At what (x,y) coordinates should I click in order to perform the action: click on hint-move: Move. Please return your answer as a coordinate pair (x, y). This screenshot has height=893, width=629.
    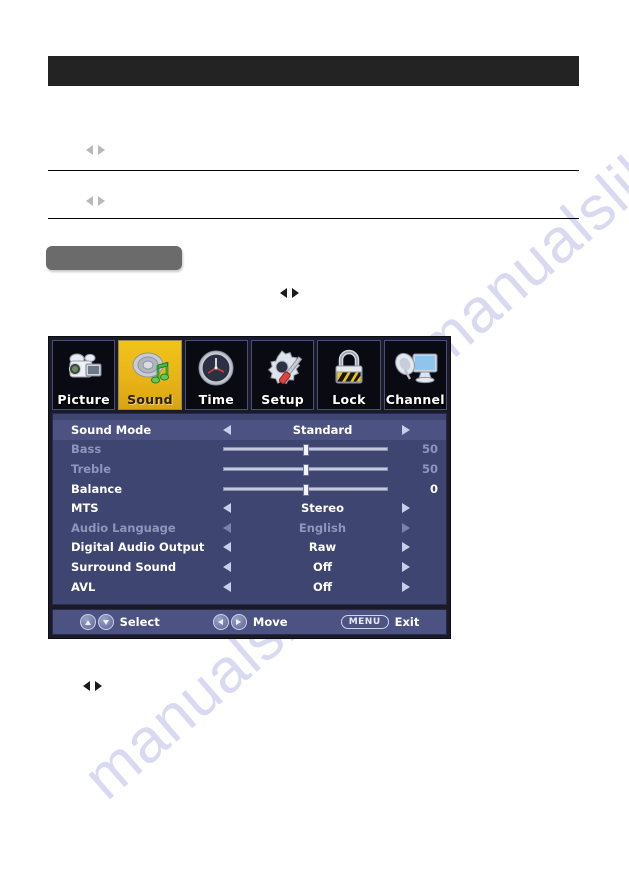
    Looking at the image, I should click on (250, 622).